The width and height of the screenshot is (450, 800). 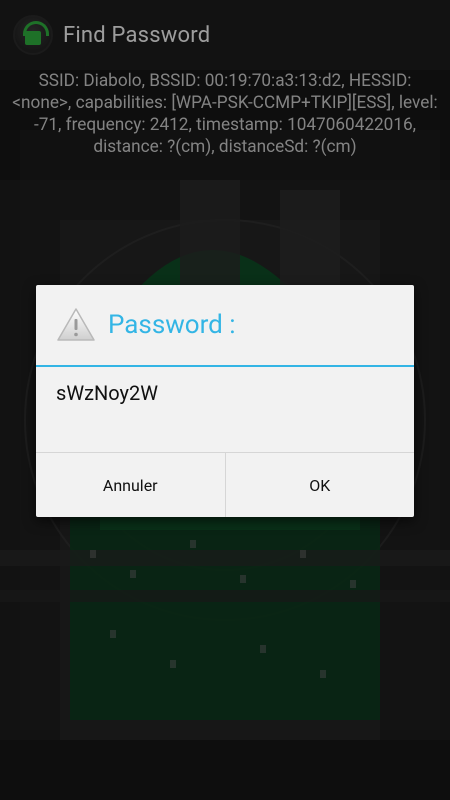 I want to click on dialog-buttons: Annuler OK, so click(x=225, y=484).